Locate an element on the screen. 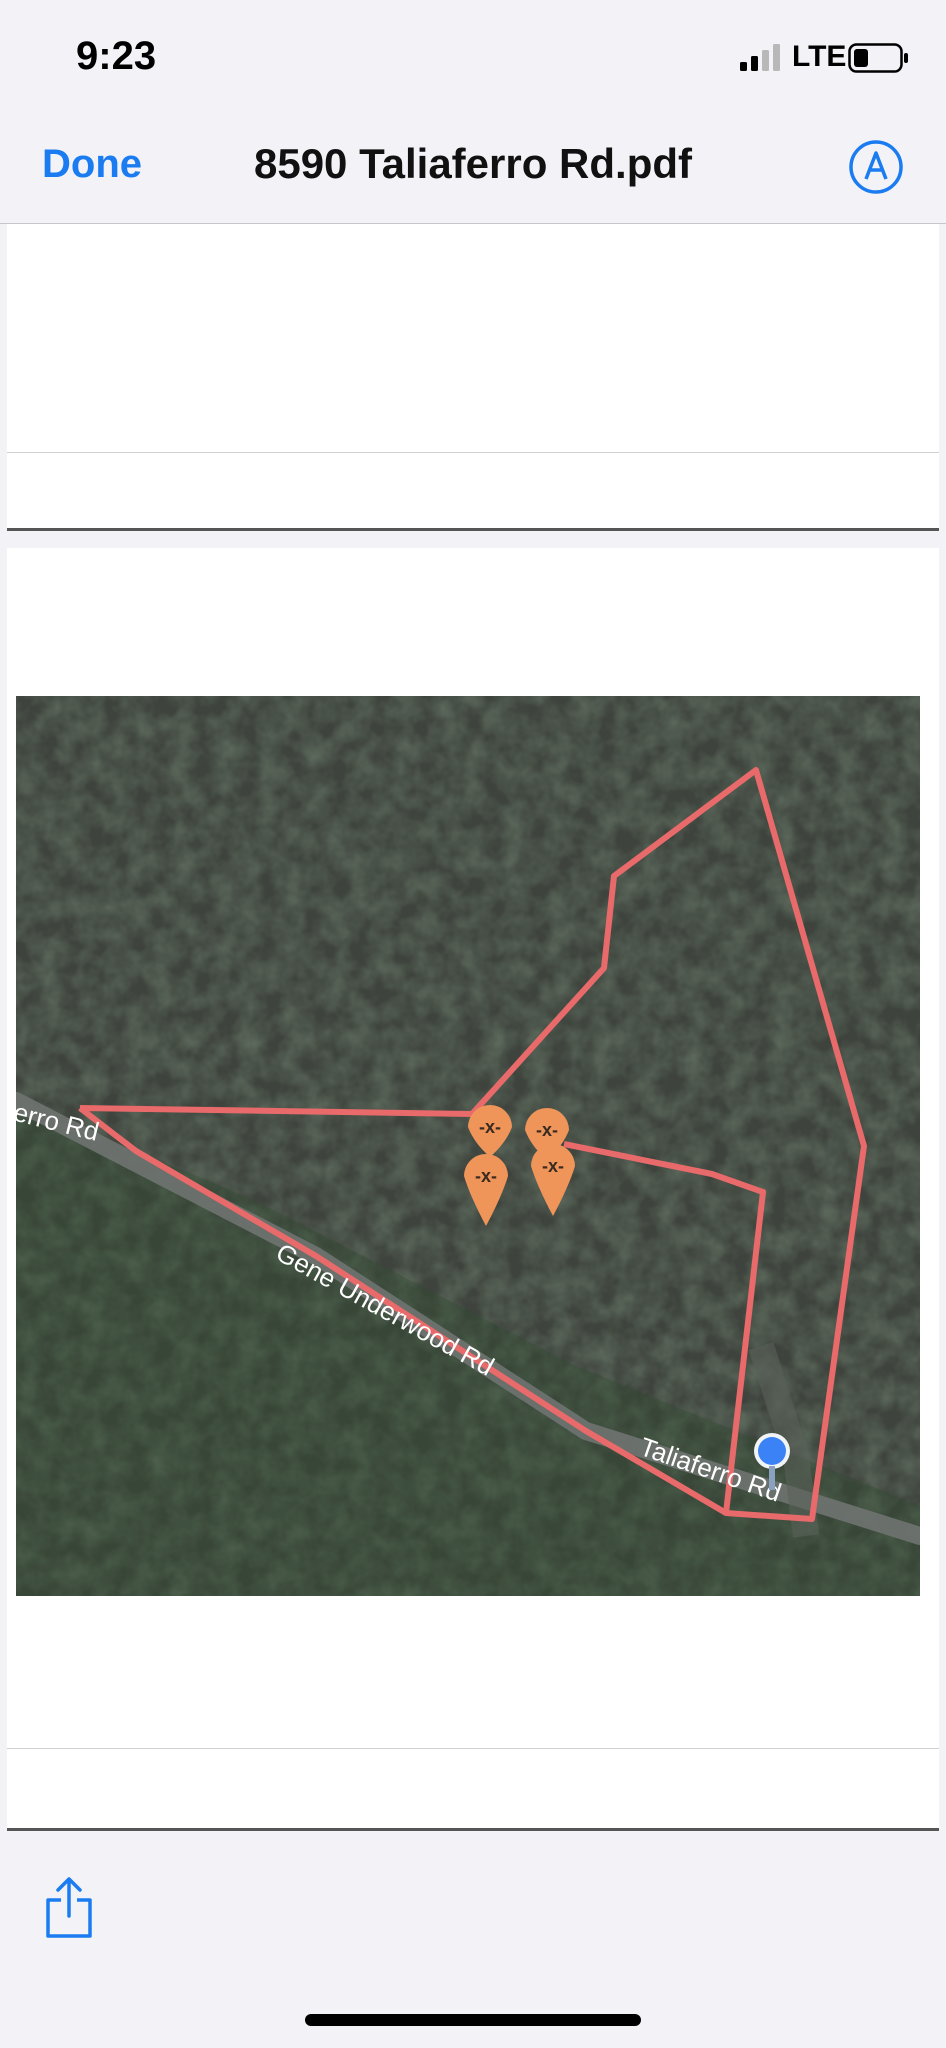 Image resolution: width=946 pixels, height=2048 pixels. home-indicator is located at coordinates (473, 2020).